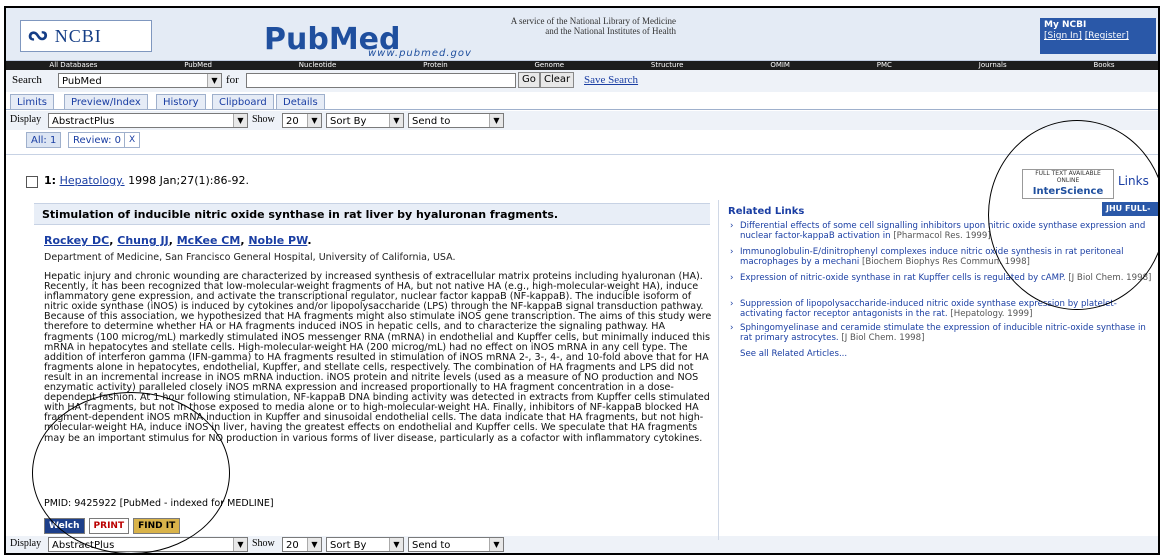 The image size is (1160, 555). What do you see at coordinates (610, 31) in the screenshot?
I see `service-line-2: and the National Institutes of Health` at bounding box center [610, 31].